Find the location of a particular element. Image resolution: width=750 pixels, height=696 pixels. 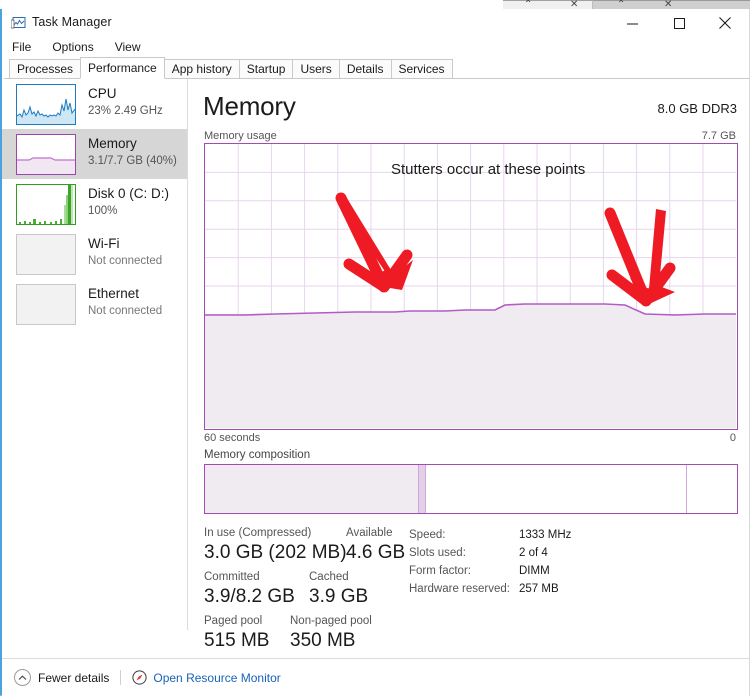

sidebar-item-memory-label: Memory is located at coordinates (112, 143).